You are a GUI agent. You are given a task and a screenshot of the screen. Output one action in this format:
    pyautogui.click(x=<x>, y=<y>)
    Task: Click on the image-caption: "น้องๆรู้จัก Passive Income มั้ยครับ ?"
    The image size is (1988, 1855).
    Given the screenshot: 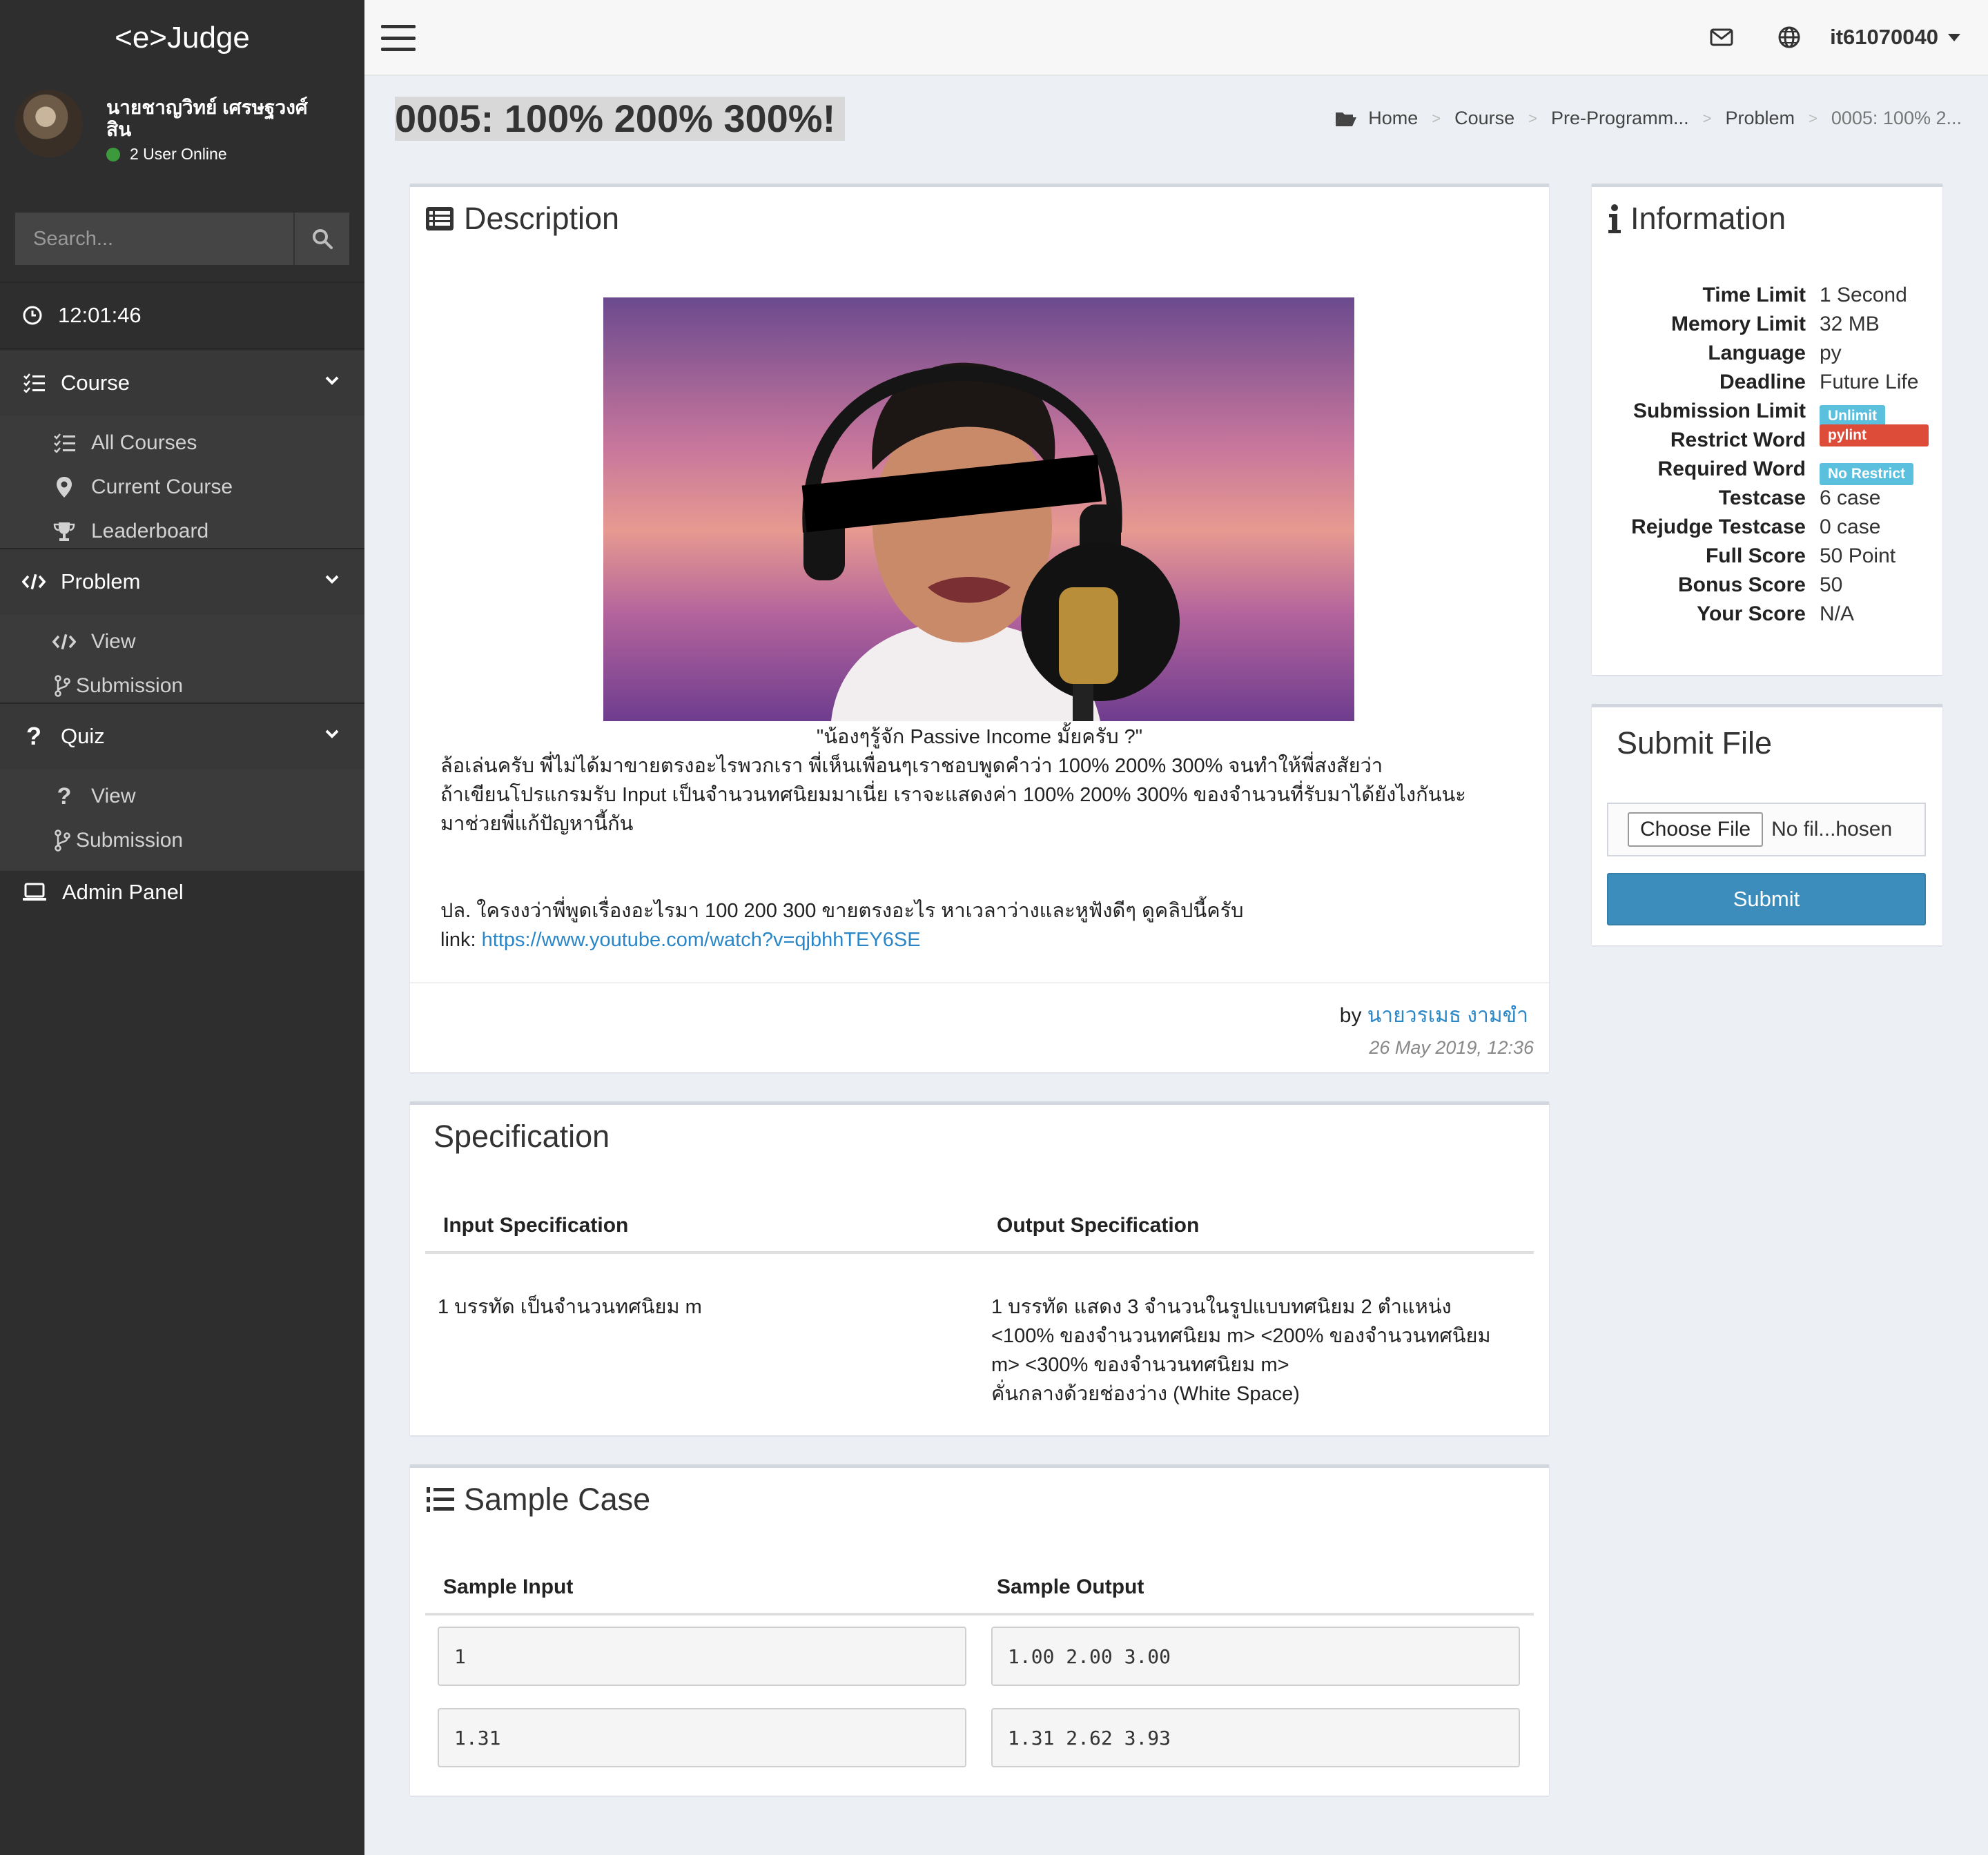 What is the action you would take?
    pyautogui.click(x=979, y=737)
    